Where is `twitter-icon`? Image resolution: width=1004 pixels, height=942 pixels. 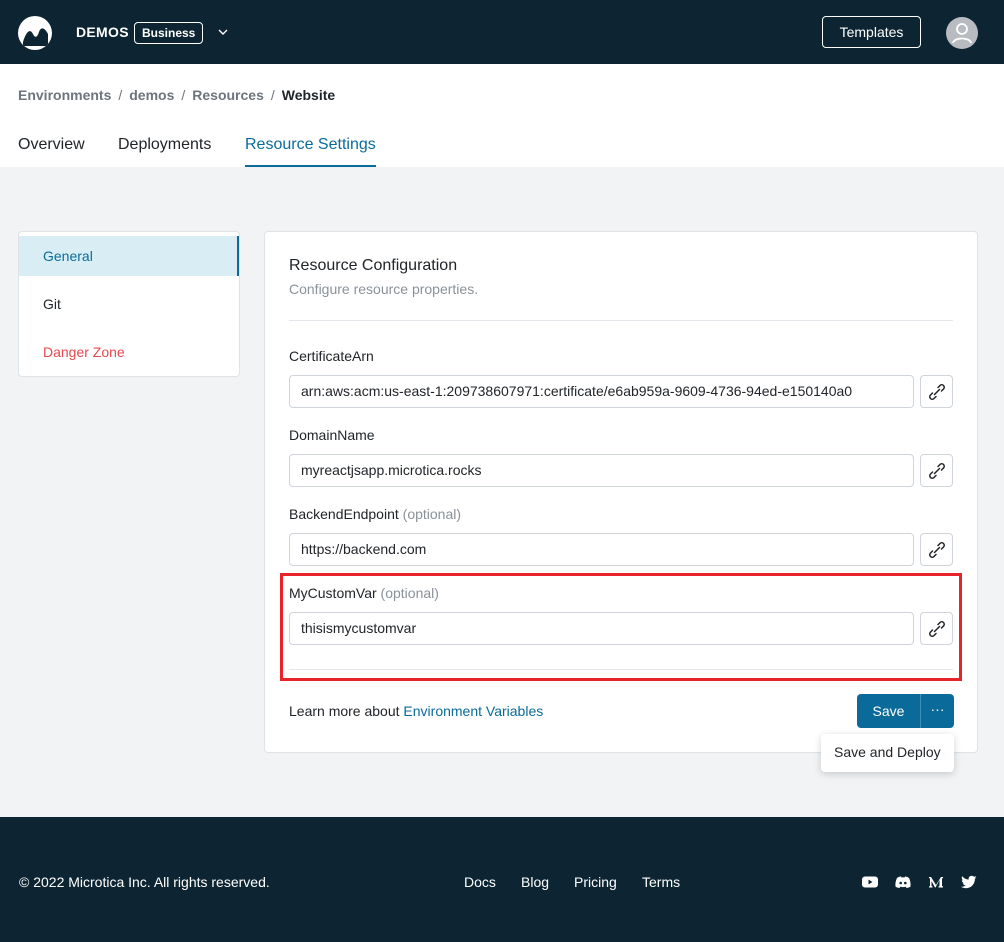
twitter-icon is located at coordinates (969, 882).